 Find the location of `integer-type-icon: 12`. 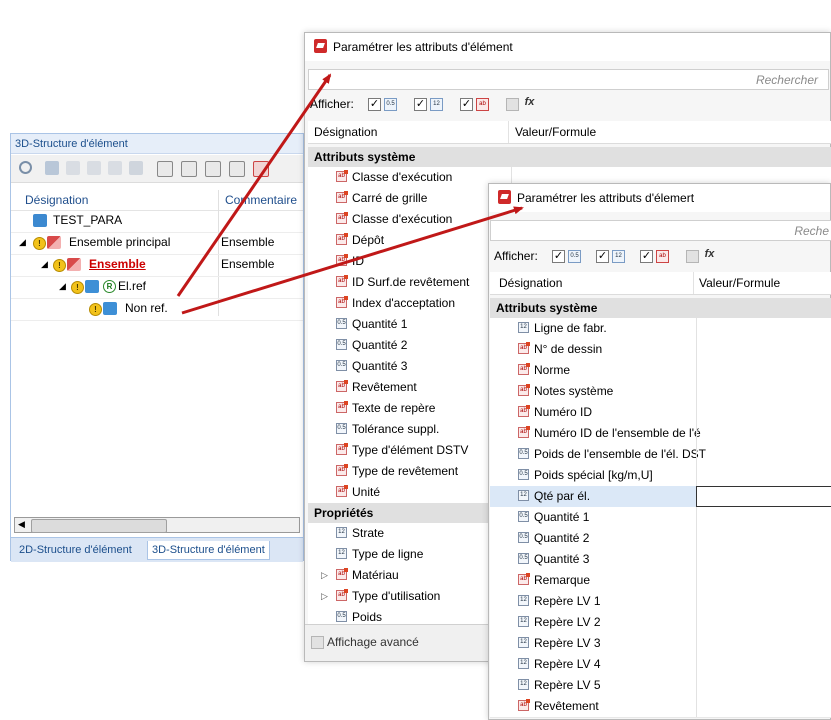

integer-type-icon: 12 is located at coordinates (618, 256).